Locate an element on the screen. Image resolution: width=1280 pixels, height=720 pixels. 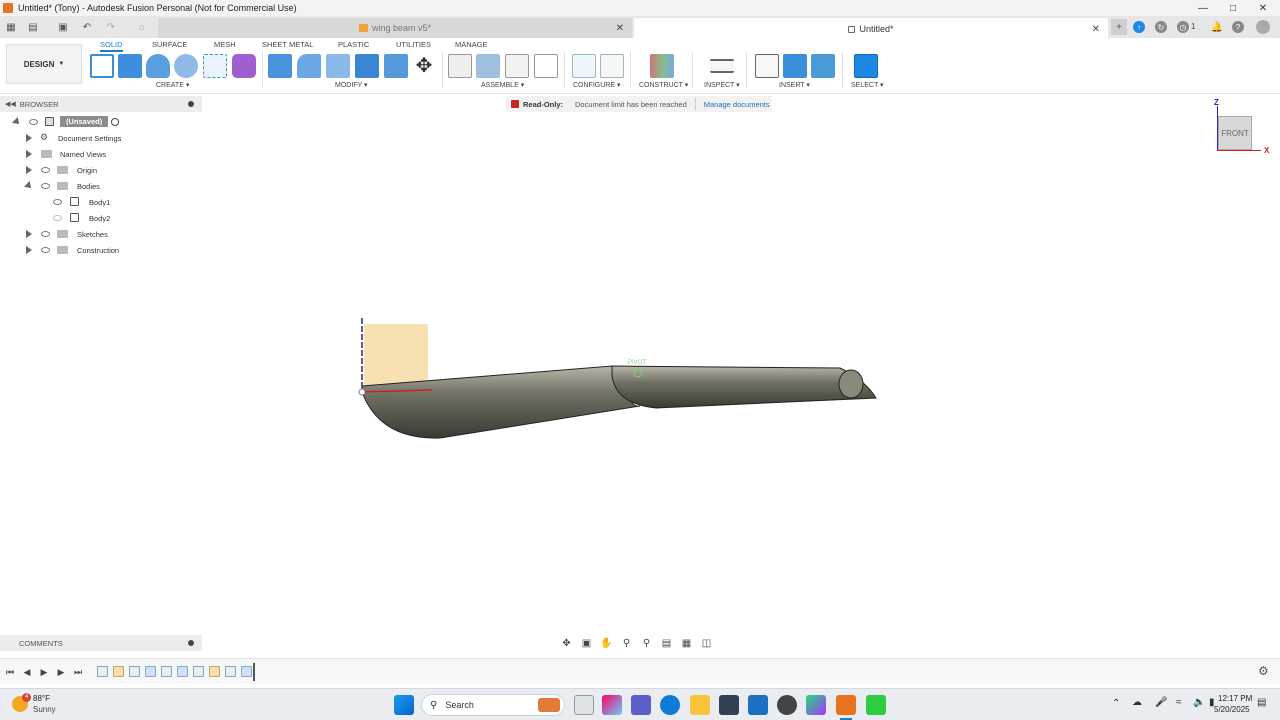
configure-icon is located at coordinates (584, 66).